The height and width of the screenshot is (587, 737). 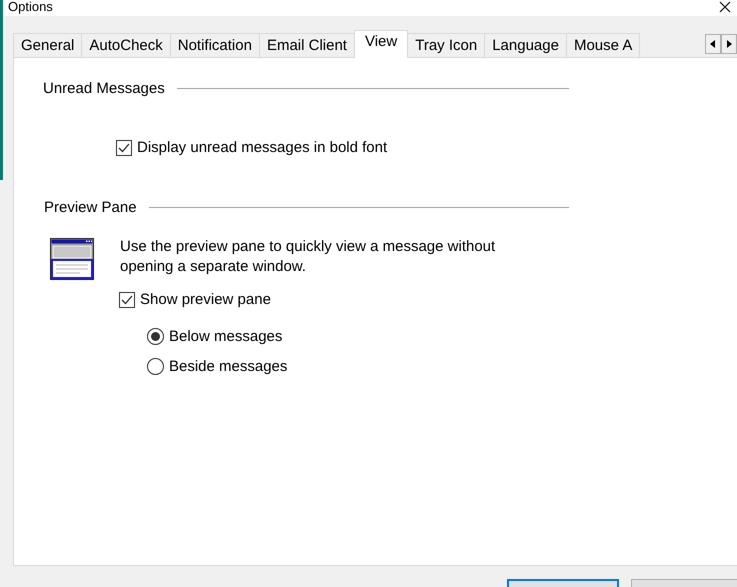 What do you see at coordinates (442, 366) in the screenshot?
I see `radio-option: Beside messages` at bounding box center [442, 366].